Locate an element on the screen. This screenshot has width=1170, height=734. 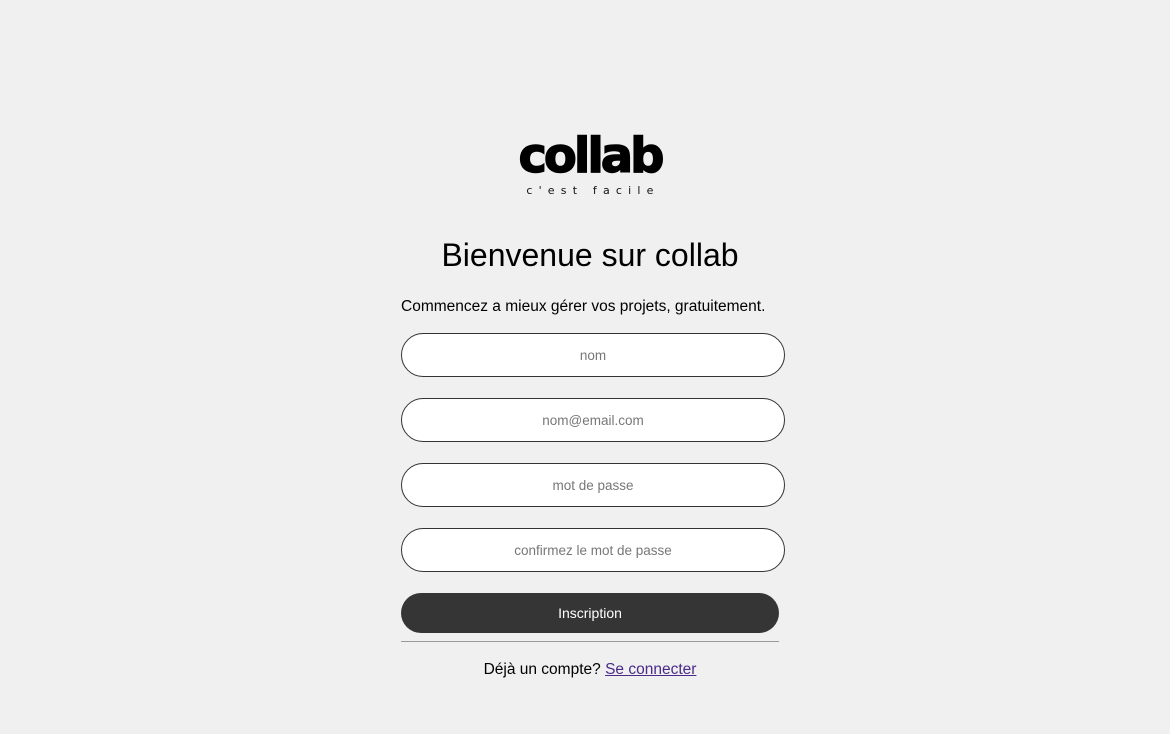
signup-button: Inscription is located at coordinates (590, 613).